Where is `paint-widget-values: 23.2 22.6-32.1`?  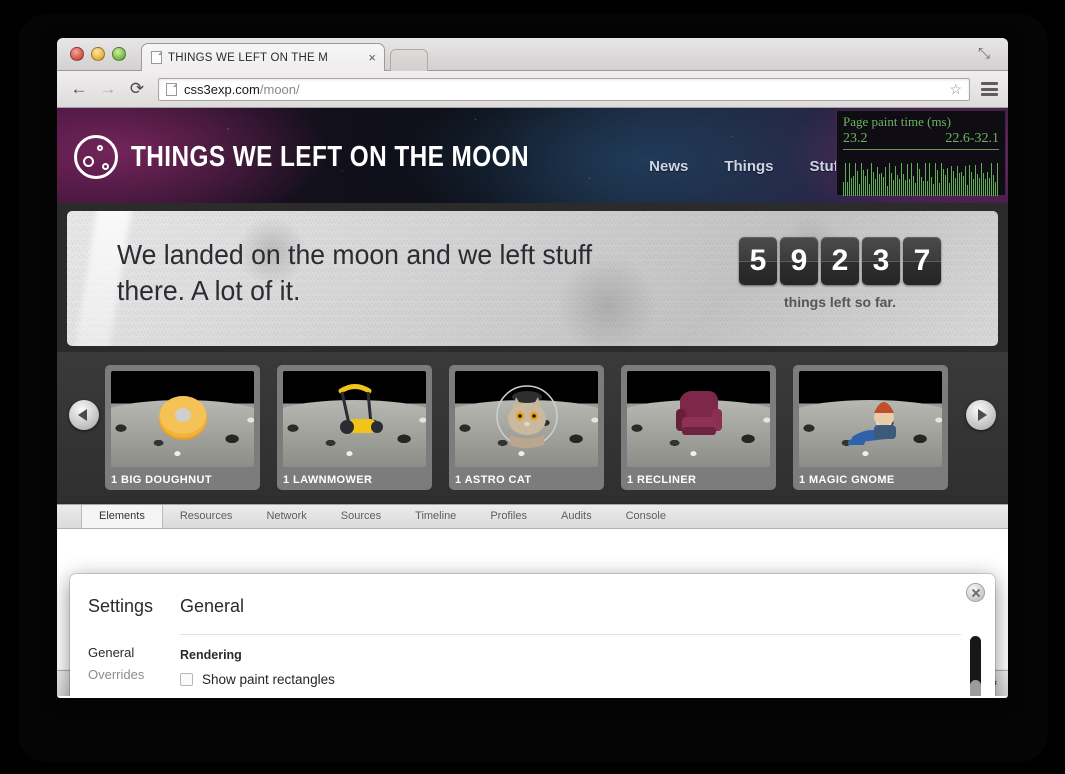
paint-widget-values: 23.2 22.6-32.1 is located at coordinates (921, 140).